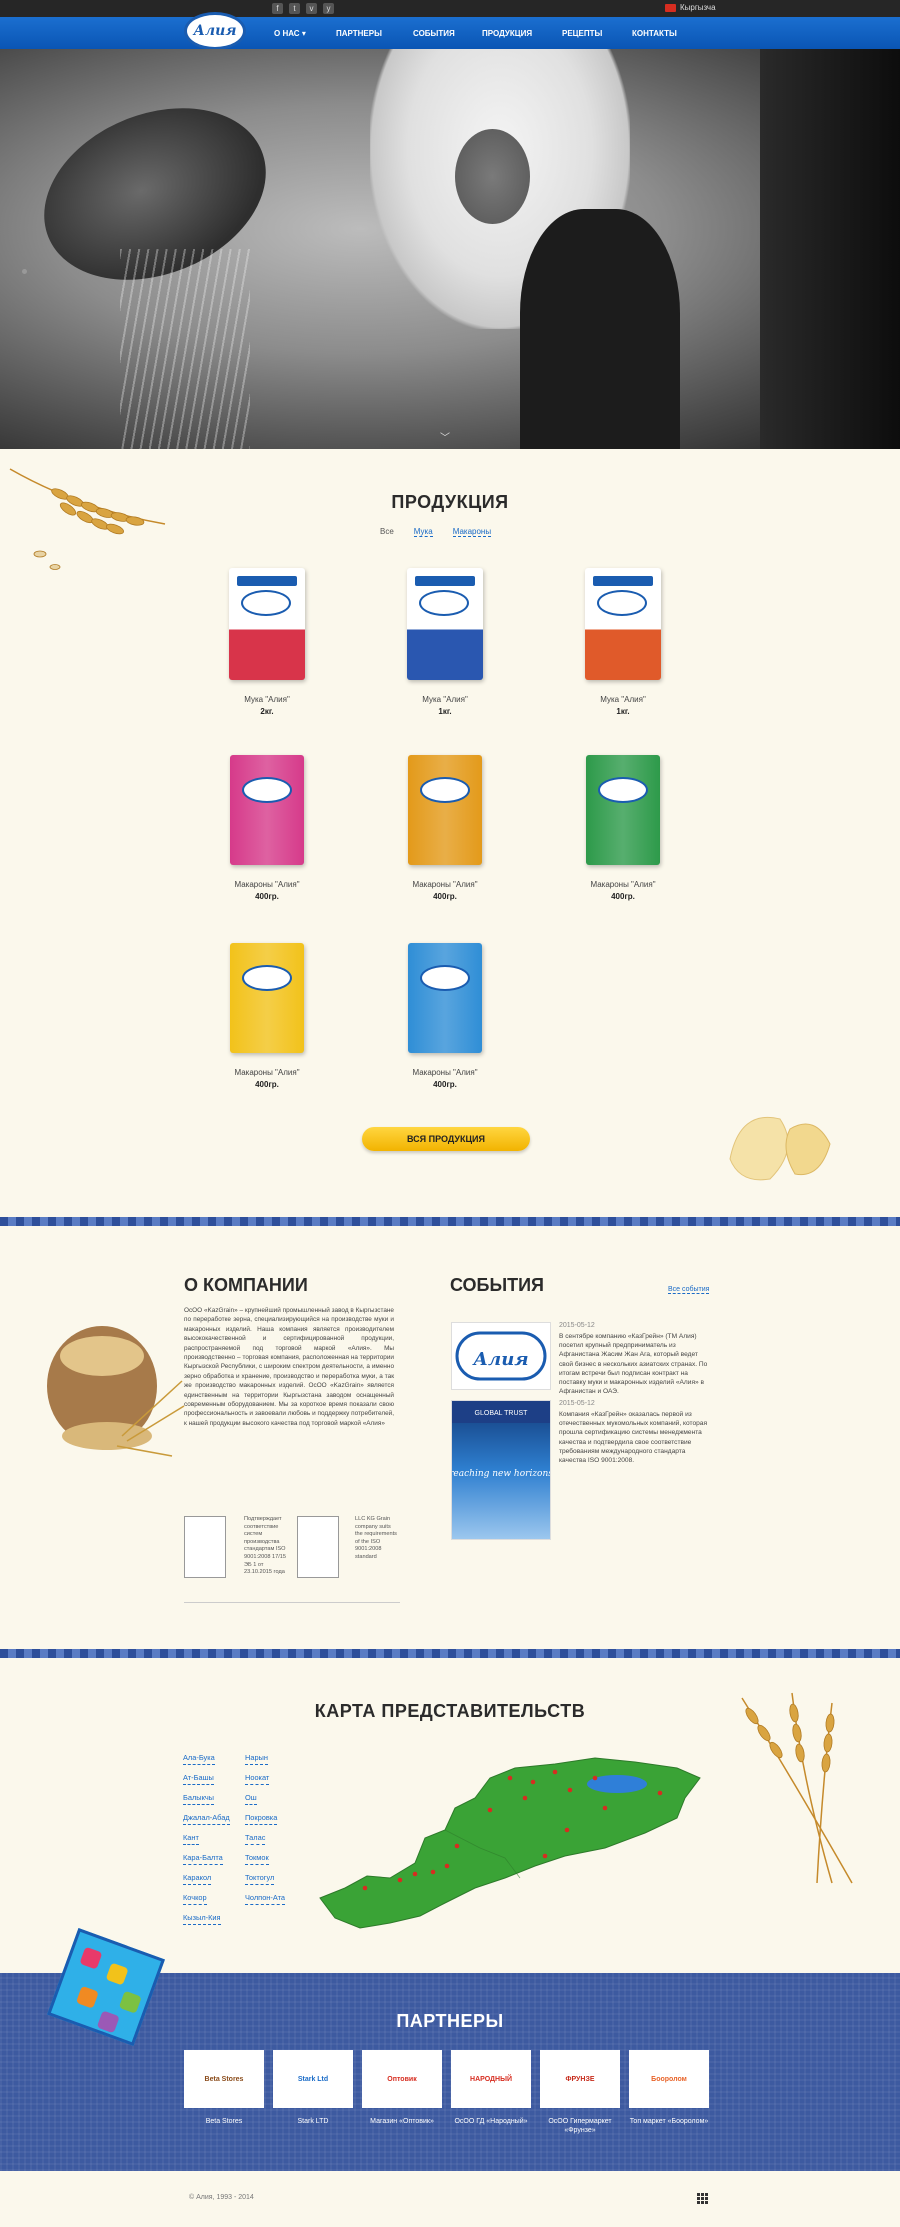 This screenshot has height=2227, width=900. Describe the element at coordinates (450, 2199) in the screenshot. I see `footer: © Алия, 1993 - 2014` at that location.